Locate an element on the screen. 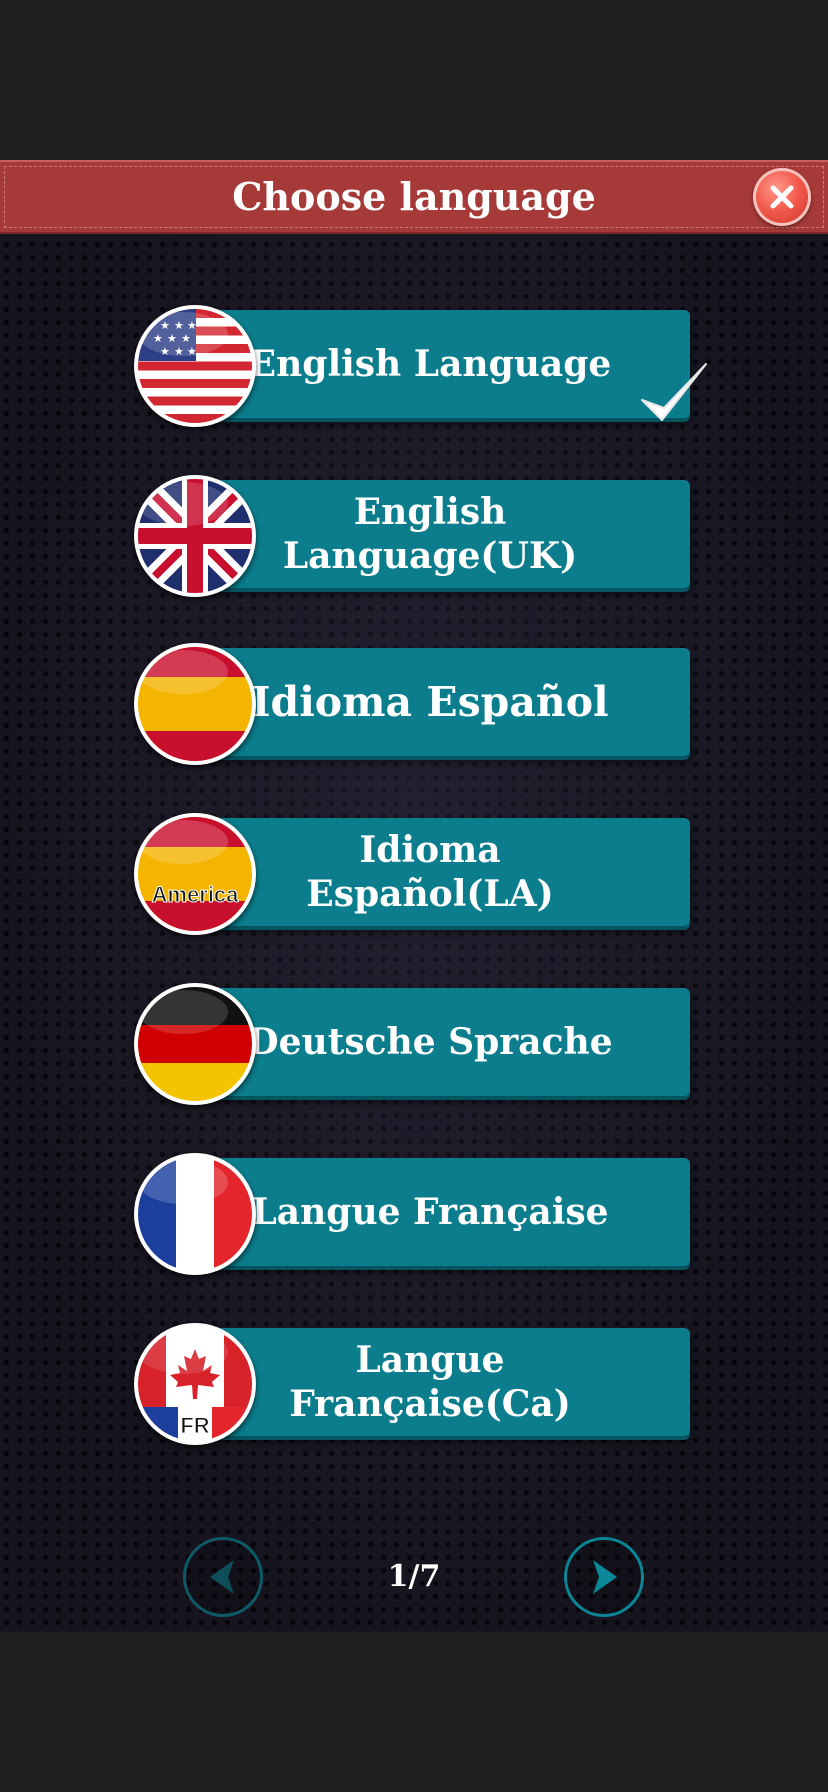  language-option-english-uk: English Language(UK) is located at coordinates (412, 536).